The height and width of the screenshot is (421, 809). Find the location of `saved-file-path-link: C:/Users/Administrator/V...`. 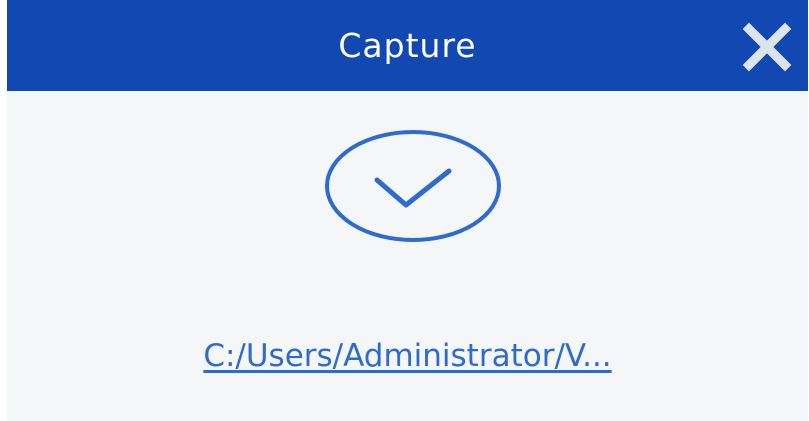

saved-file-path-link: C:/Users/Administrator/V... is located at coordinates (407, 362).